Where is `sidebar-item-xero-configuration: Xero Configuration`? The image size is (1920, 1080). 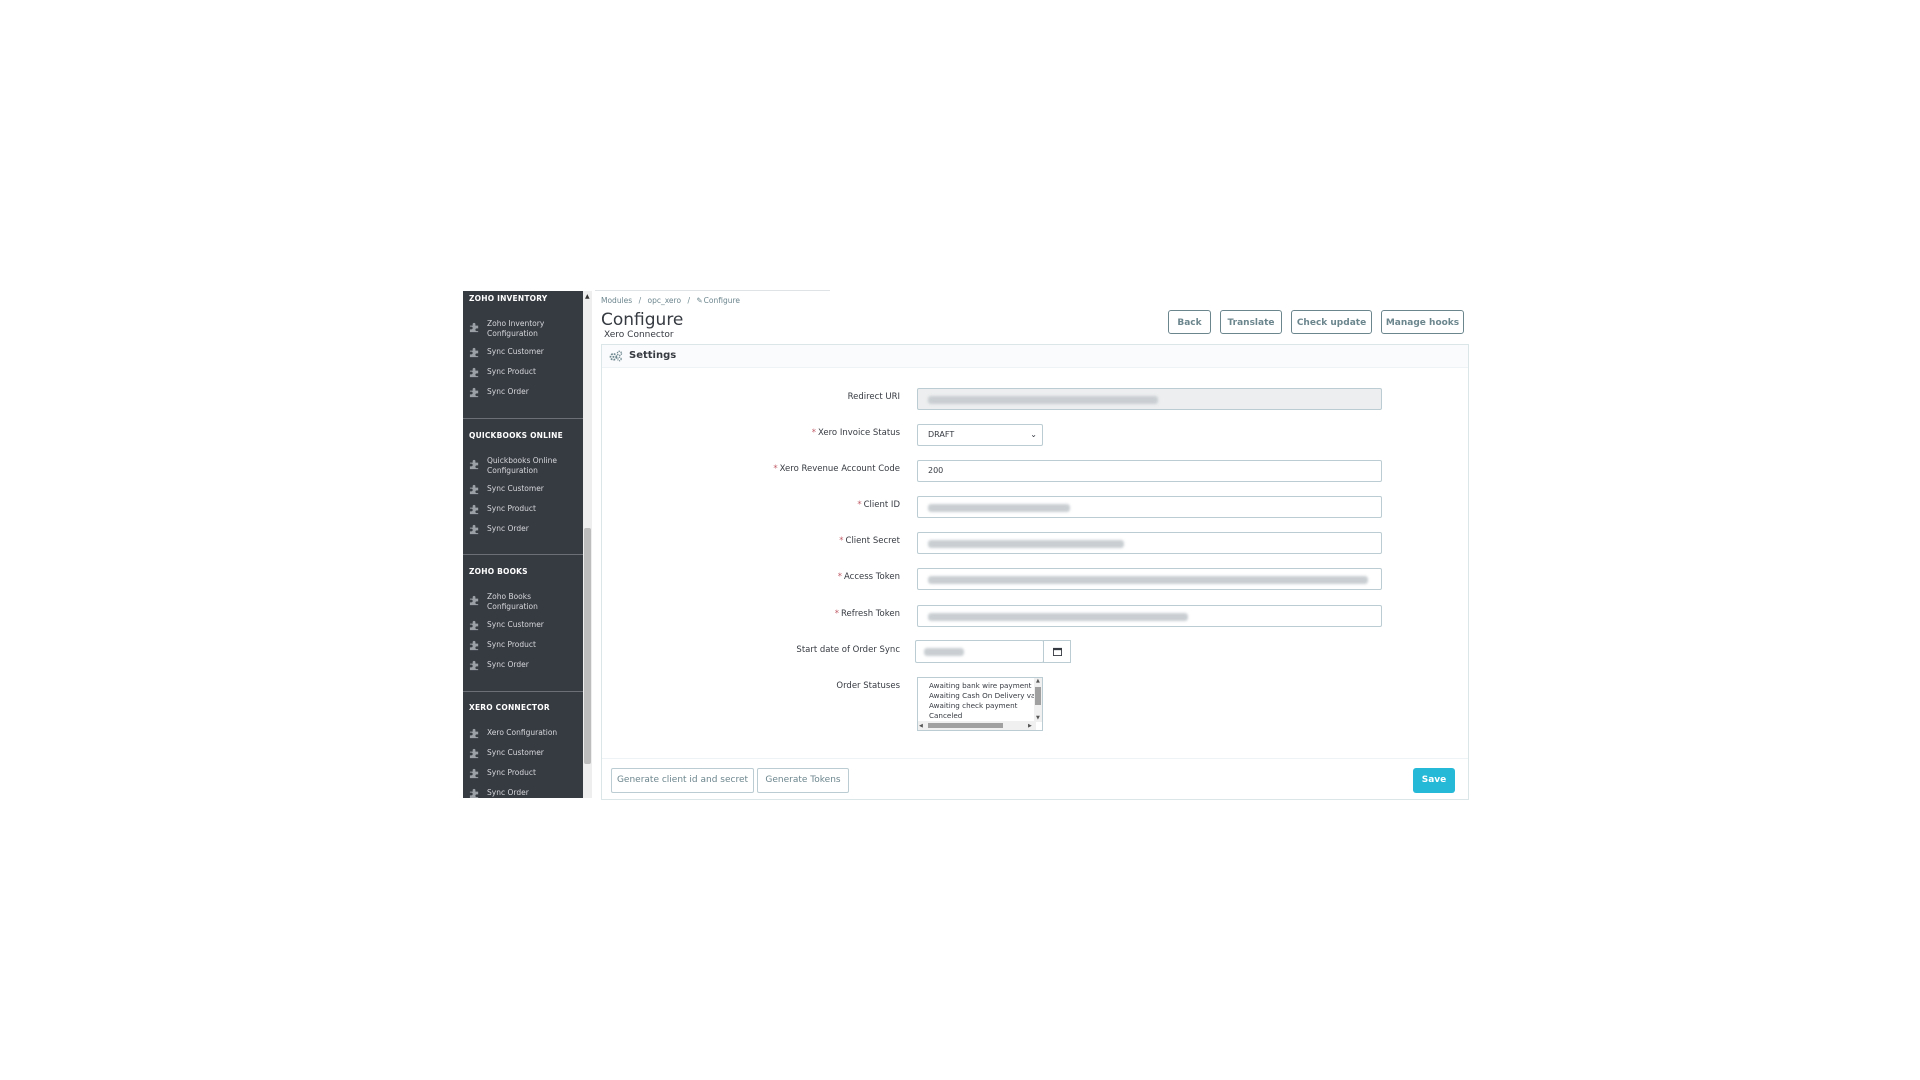 sidebar-item-xero-configuration: Xero Configuration is located at coordinates (523, 738).